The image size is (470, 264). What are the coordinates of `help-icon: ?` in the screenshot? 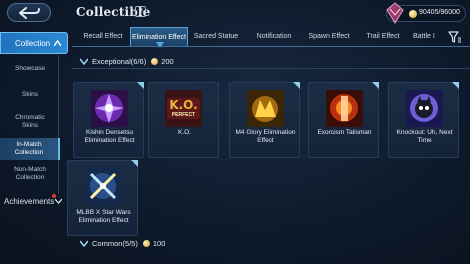 It's located at (140, 11).